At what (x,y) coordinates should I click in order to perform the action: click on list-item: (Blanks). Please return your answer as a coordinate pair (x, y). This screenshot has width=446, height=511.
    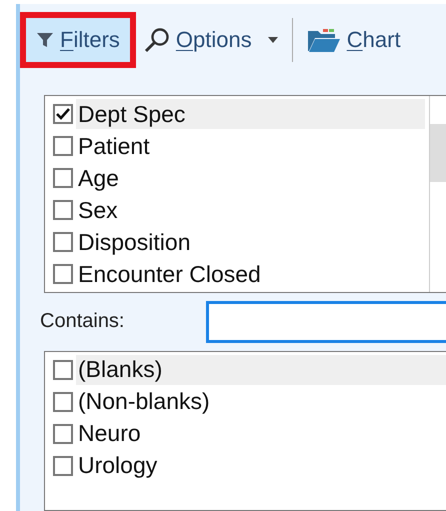
    Looking at the image, I should click on (261, 369).